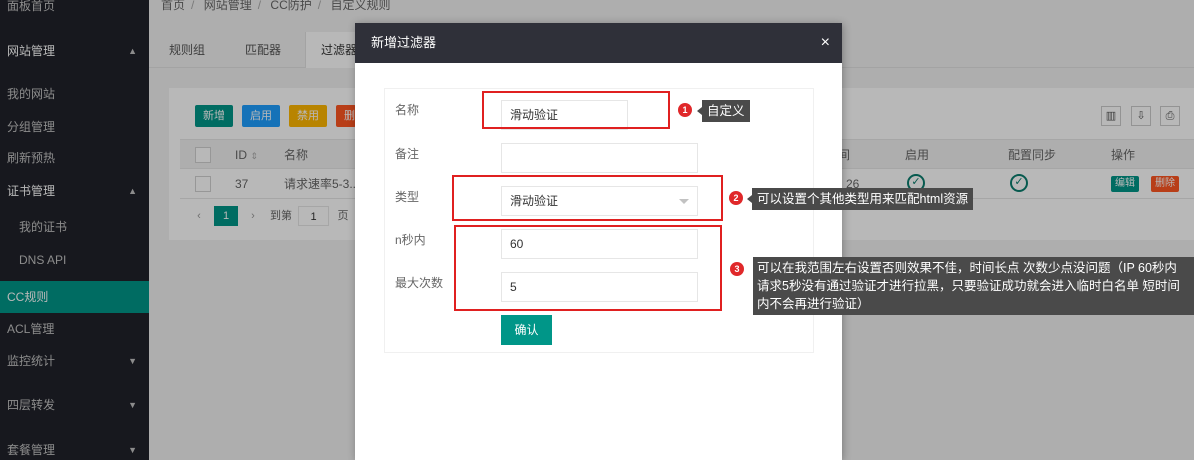 The image size is (1194, 460). Describe the element at coordinates (407, 154) in the screenshot. I see `remark-label: 备注` at that location.